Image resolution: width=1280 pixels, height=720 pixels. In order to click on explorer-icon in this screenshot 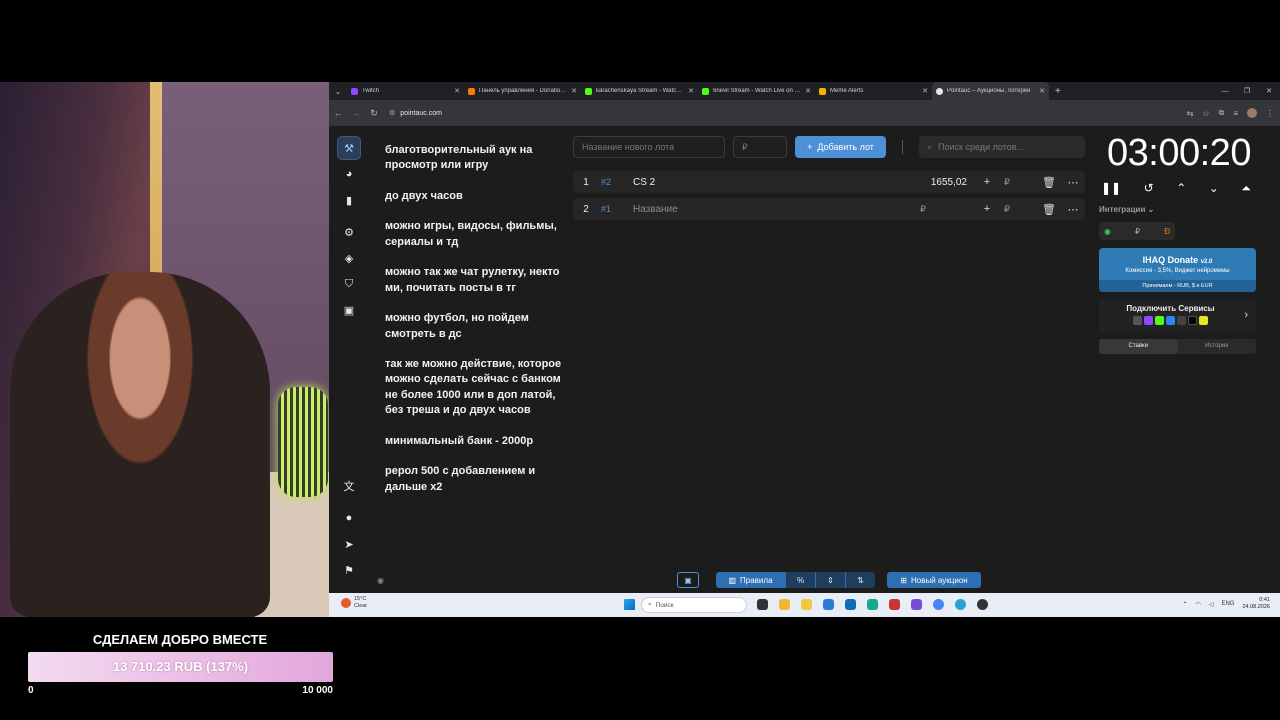, I will do `click(806, 604)`.